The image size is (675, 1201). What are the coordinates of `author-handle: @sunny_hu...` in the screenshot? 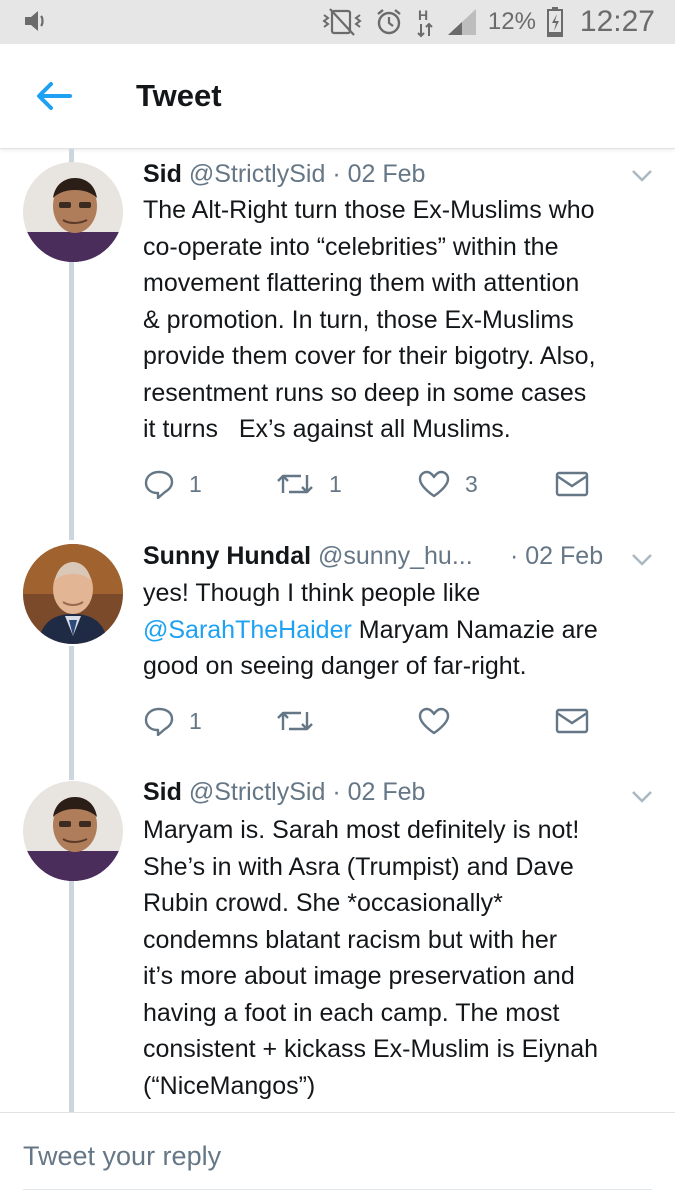 It's located at (395, 556).